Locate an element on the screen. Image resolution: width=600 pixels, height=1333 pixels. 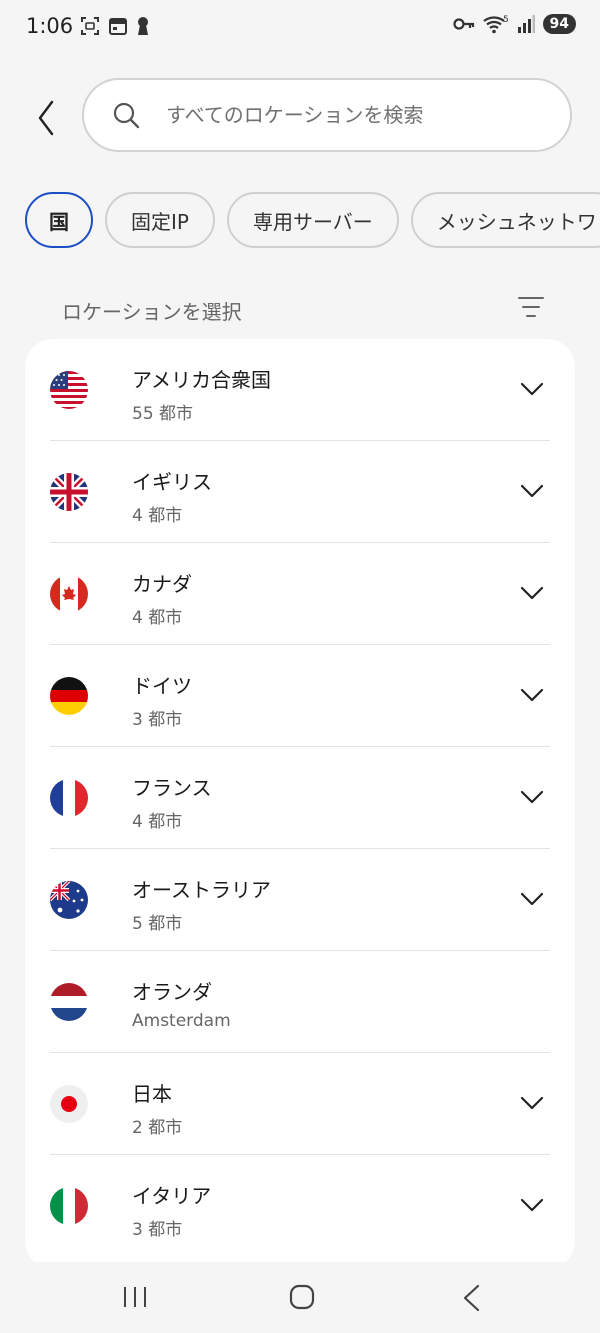
location-name: ドイツ is located at coordinates (162, 686).